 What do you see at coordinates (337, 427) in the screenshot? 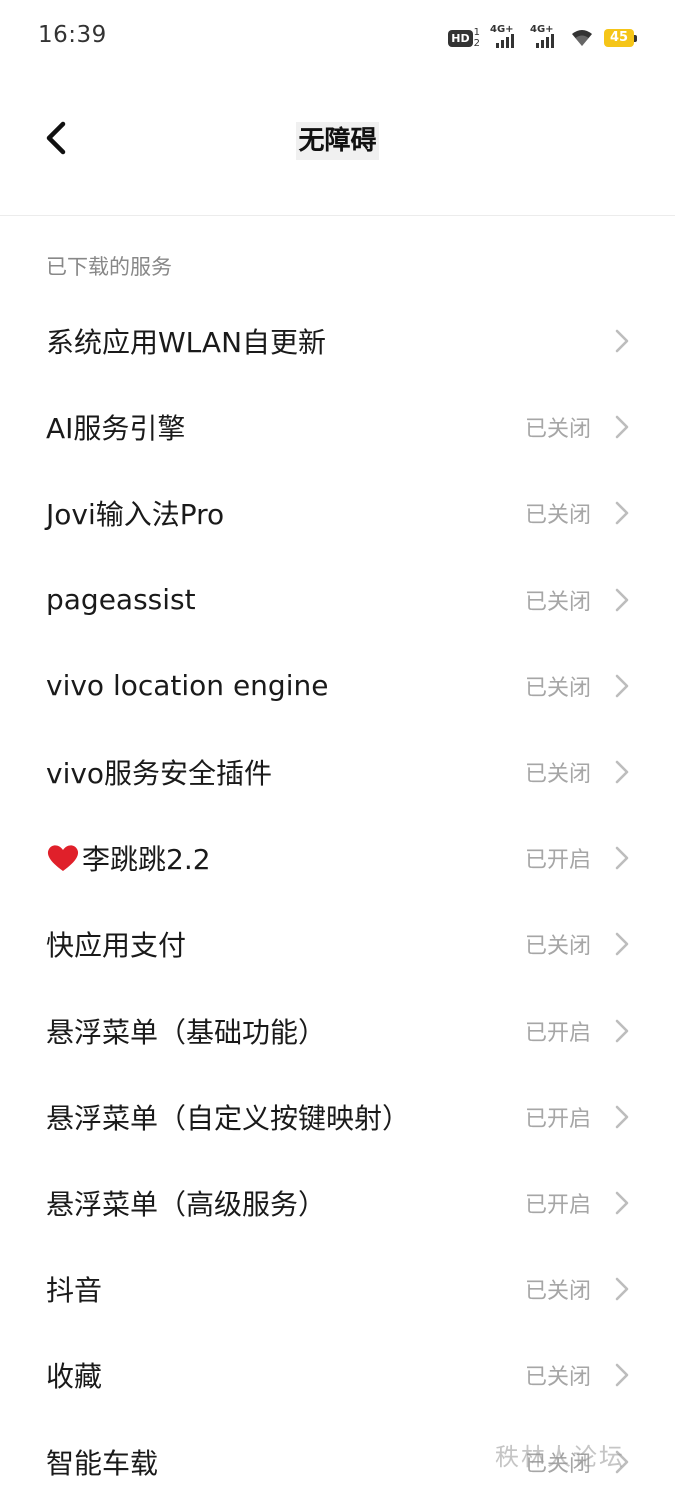
I see `list-item: AI服务引擎 已关闭` at bounding box center [337, 427].